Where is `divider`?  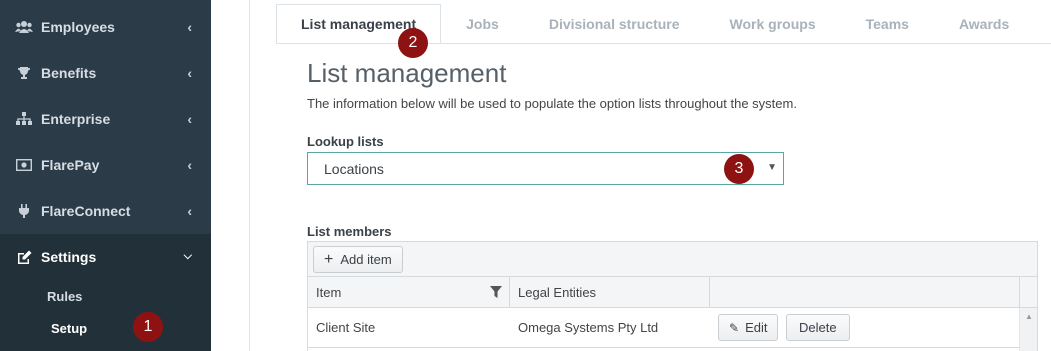 divider is located at coordinates (249, 175).